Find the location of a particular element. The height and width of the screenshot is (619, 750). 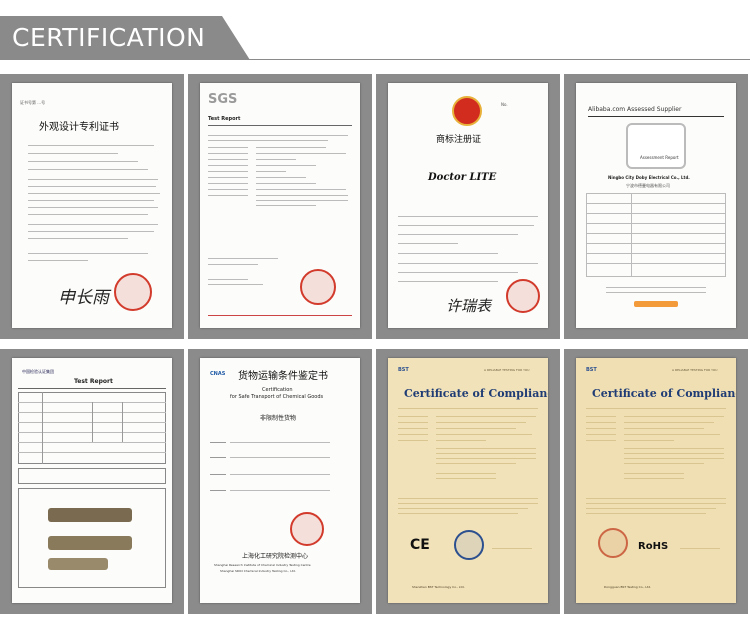

trademark-document: No. 商标注册证 Doctor LITE 许瑞表 is located at coordinates (468, 205).